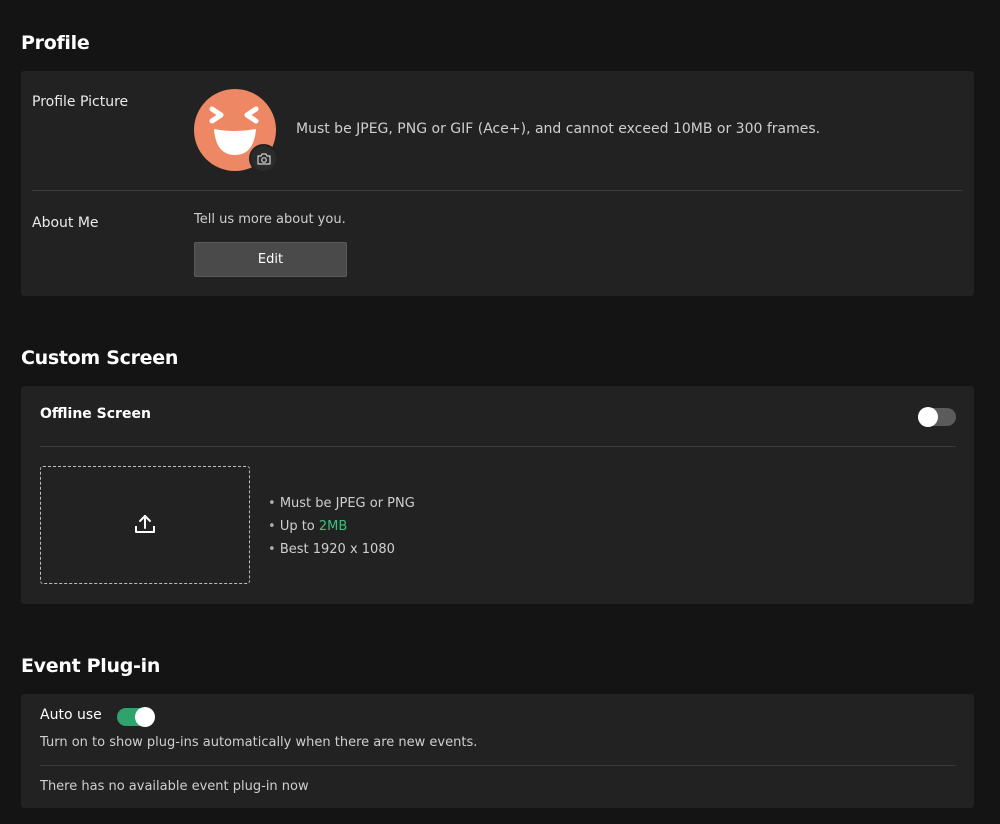 This screenshot has width=1000, height=824. I want to click on offline-screen-upload-area, so click(145, 525).